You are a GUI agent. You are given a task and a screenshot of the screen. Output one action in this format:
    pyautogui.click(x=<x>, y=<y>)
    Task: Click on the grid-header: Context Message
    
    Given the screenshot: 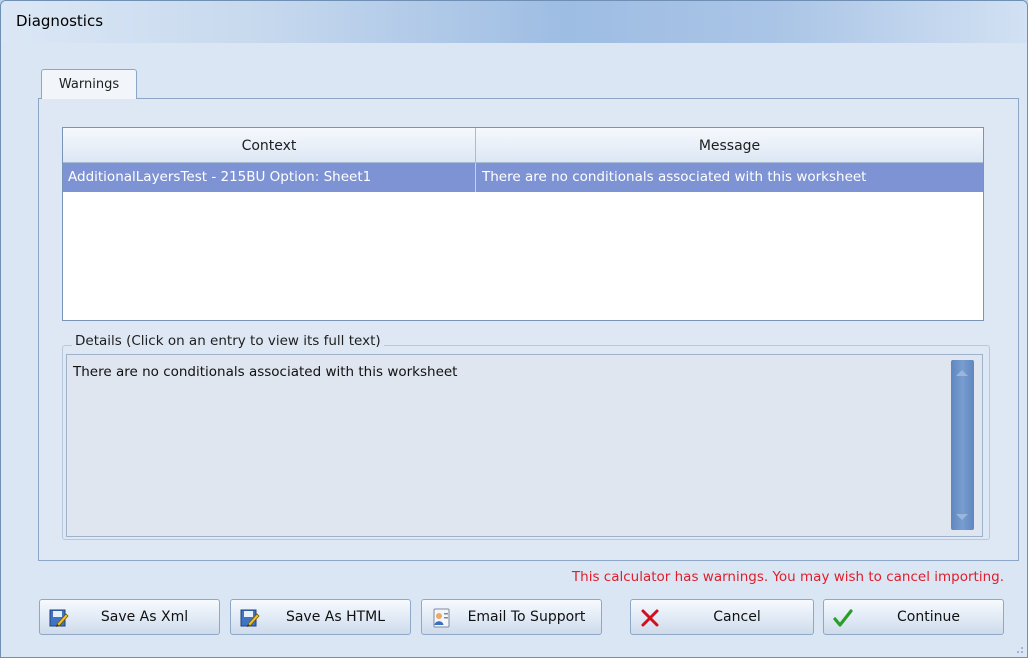 What is the action you would take?
    pyautogui.click(x=523, y=145)
    